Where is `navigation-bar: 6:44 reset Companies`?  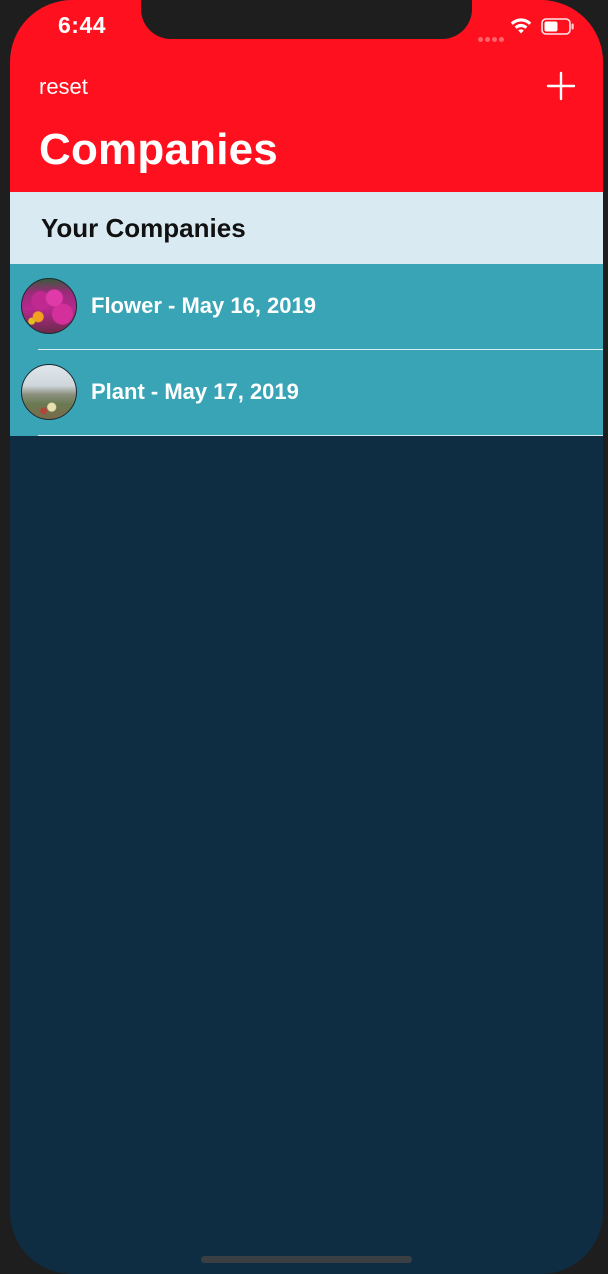
navigation-bar: 6:44 reset Companies is located at coordinates (306, 96).